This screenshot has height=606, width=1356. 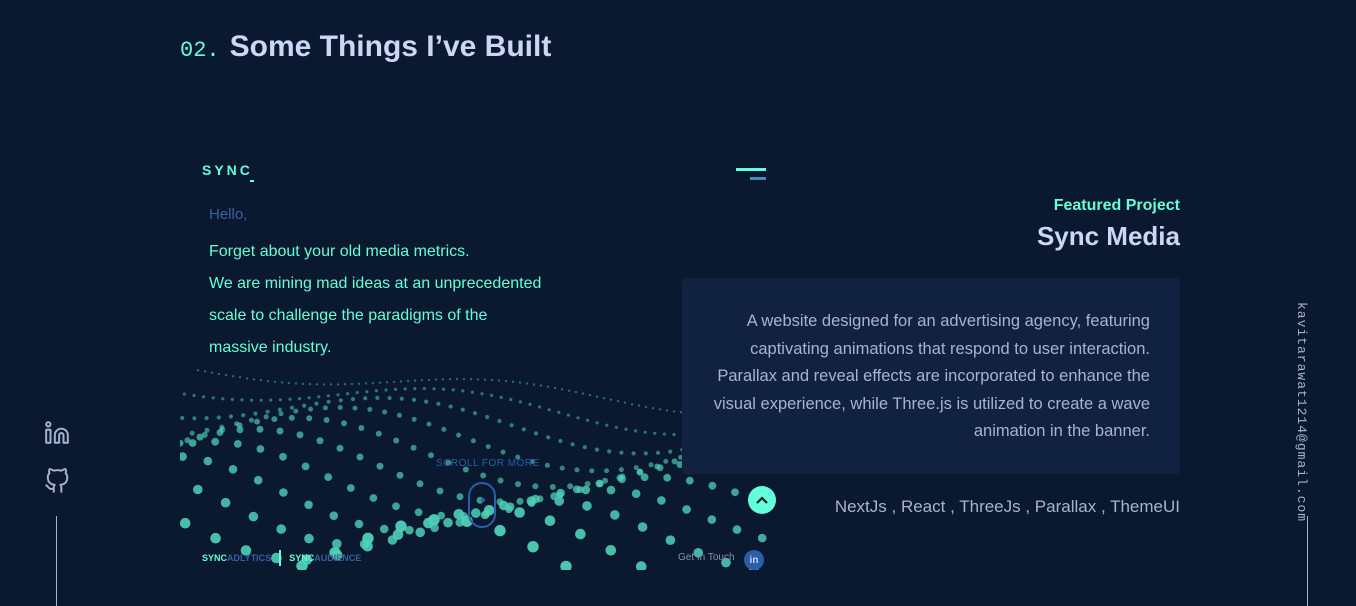 I want to click on project-title: Sync Media, so click(x=1108, y=236).